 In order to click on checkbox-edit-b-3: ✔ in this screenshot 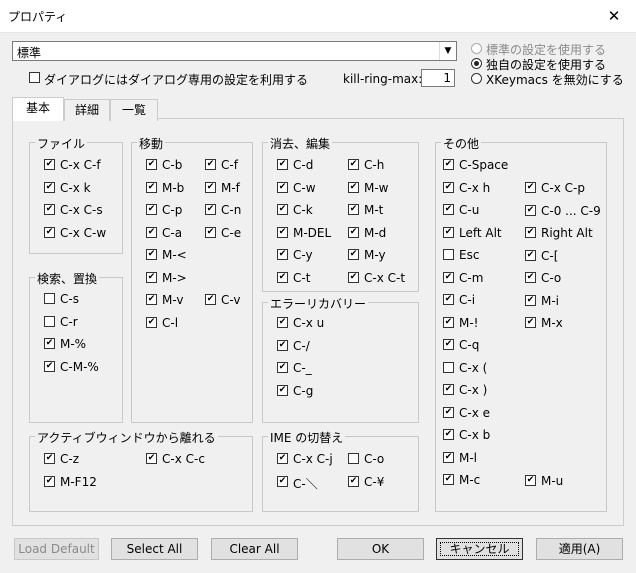, I will do `click(353, 232)`.